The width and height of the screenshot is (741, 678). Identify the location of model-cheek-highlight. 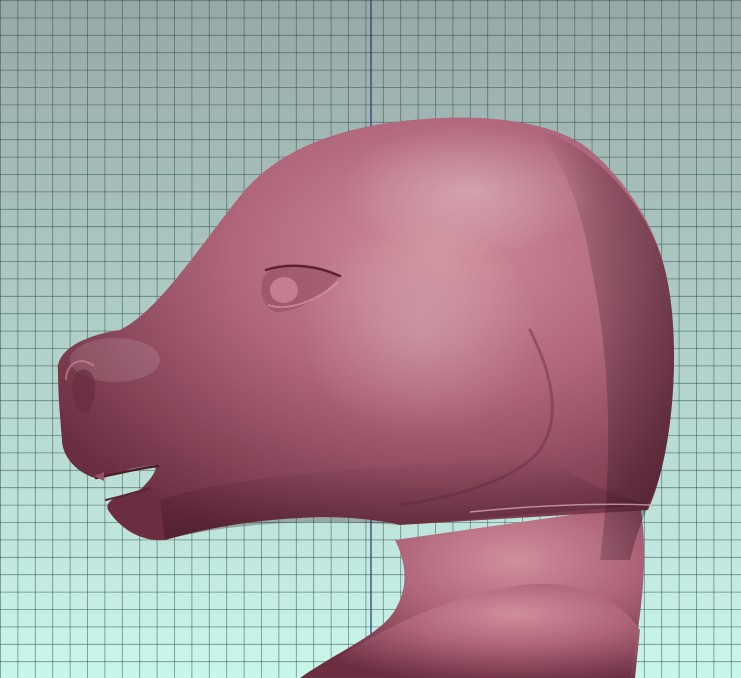
(420, 330).